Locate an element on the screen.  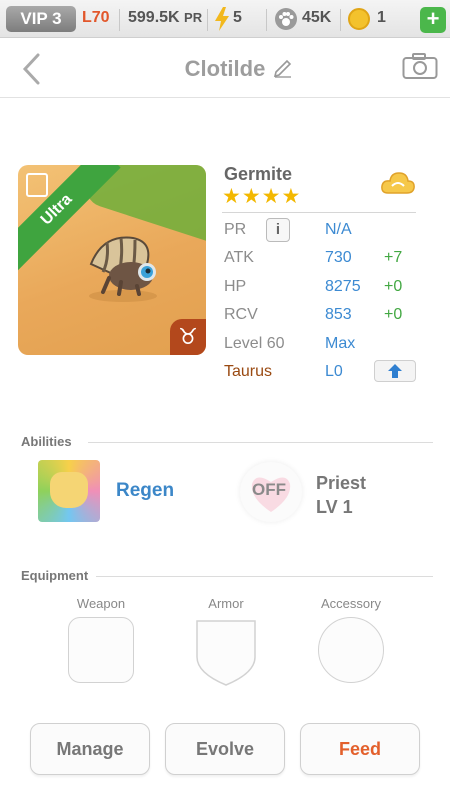
coin-count: 1 is located at coordinates (381, 17).